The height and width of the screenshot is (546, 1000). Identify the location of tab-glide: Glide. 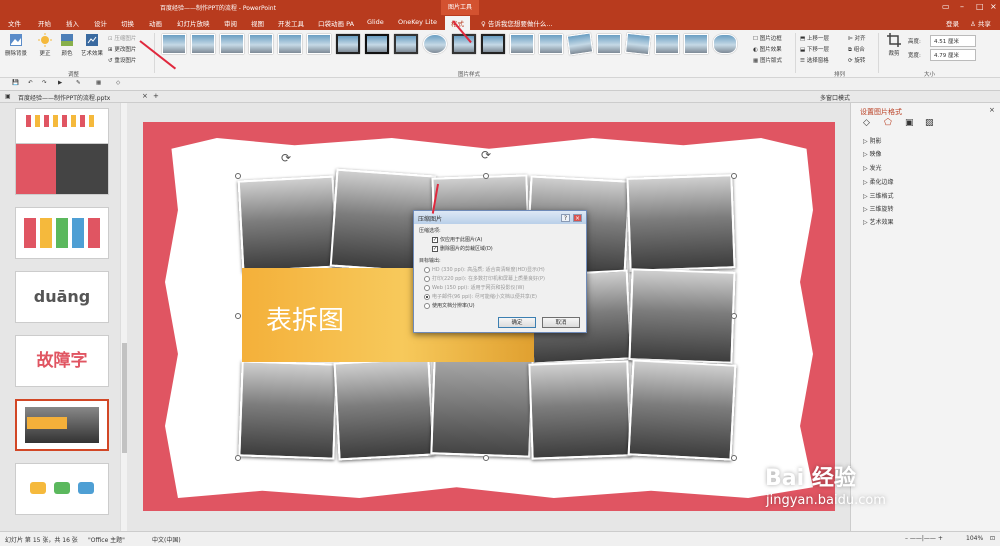
(375, 22).